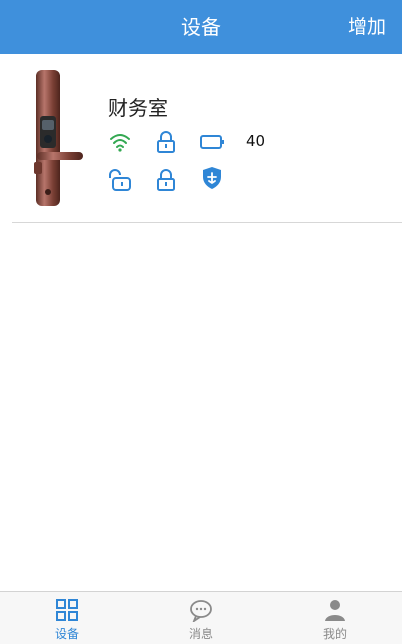 This screenshot has width=402, height=644. I want to click on bottom-navigation: 设备 消息 我的, so click(201, 617).